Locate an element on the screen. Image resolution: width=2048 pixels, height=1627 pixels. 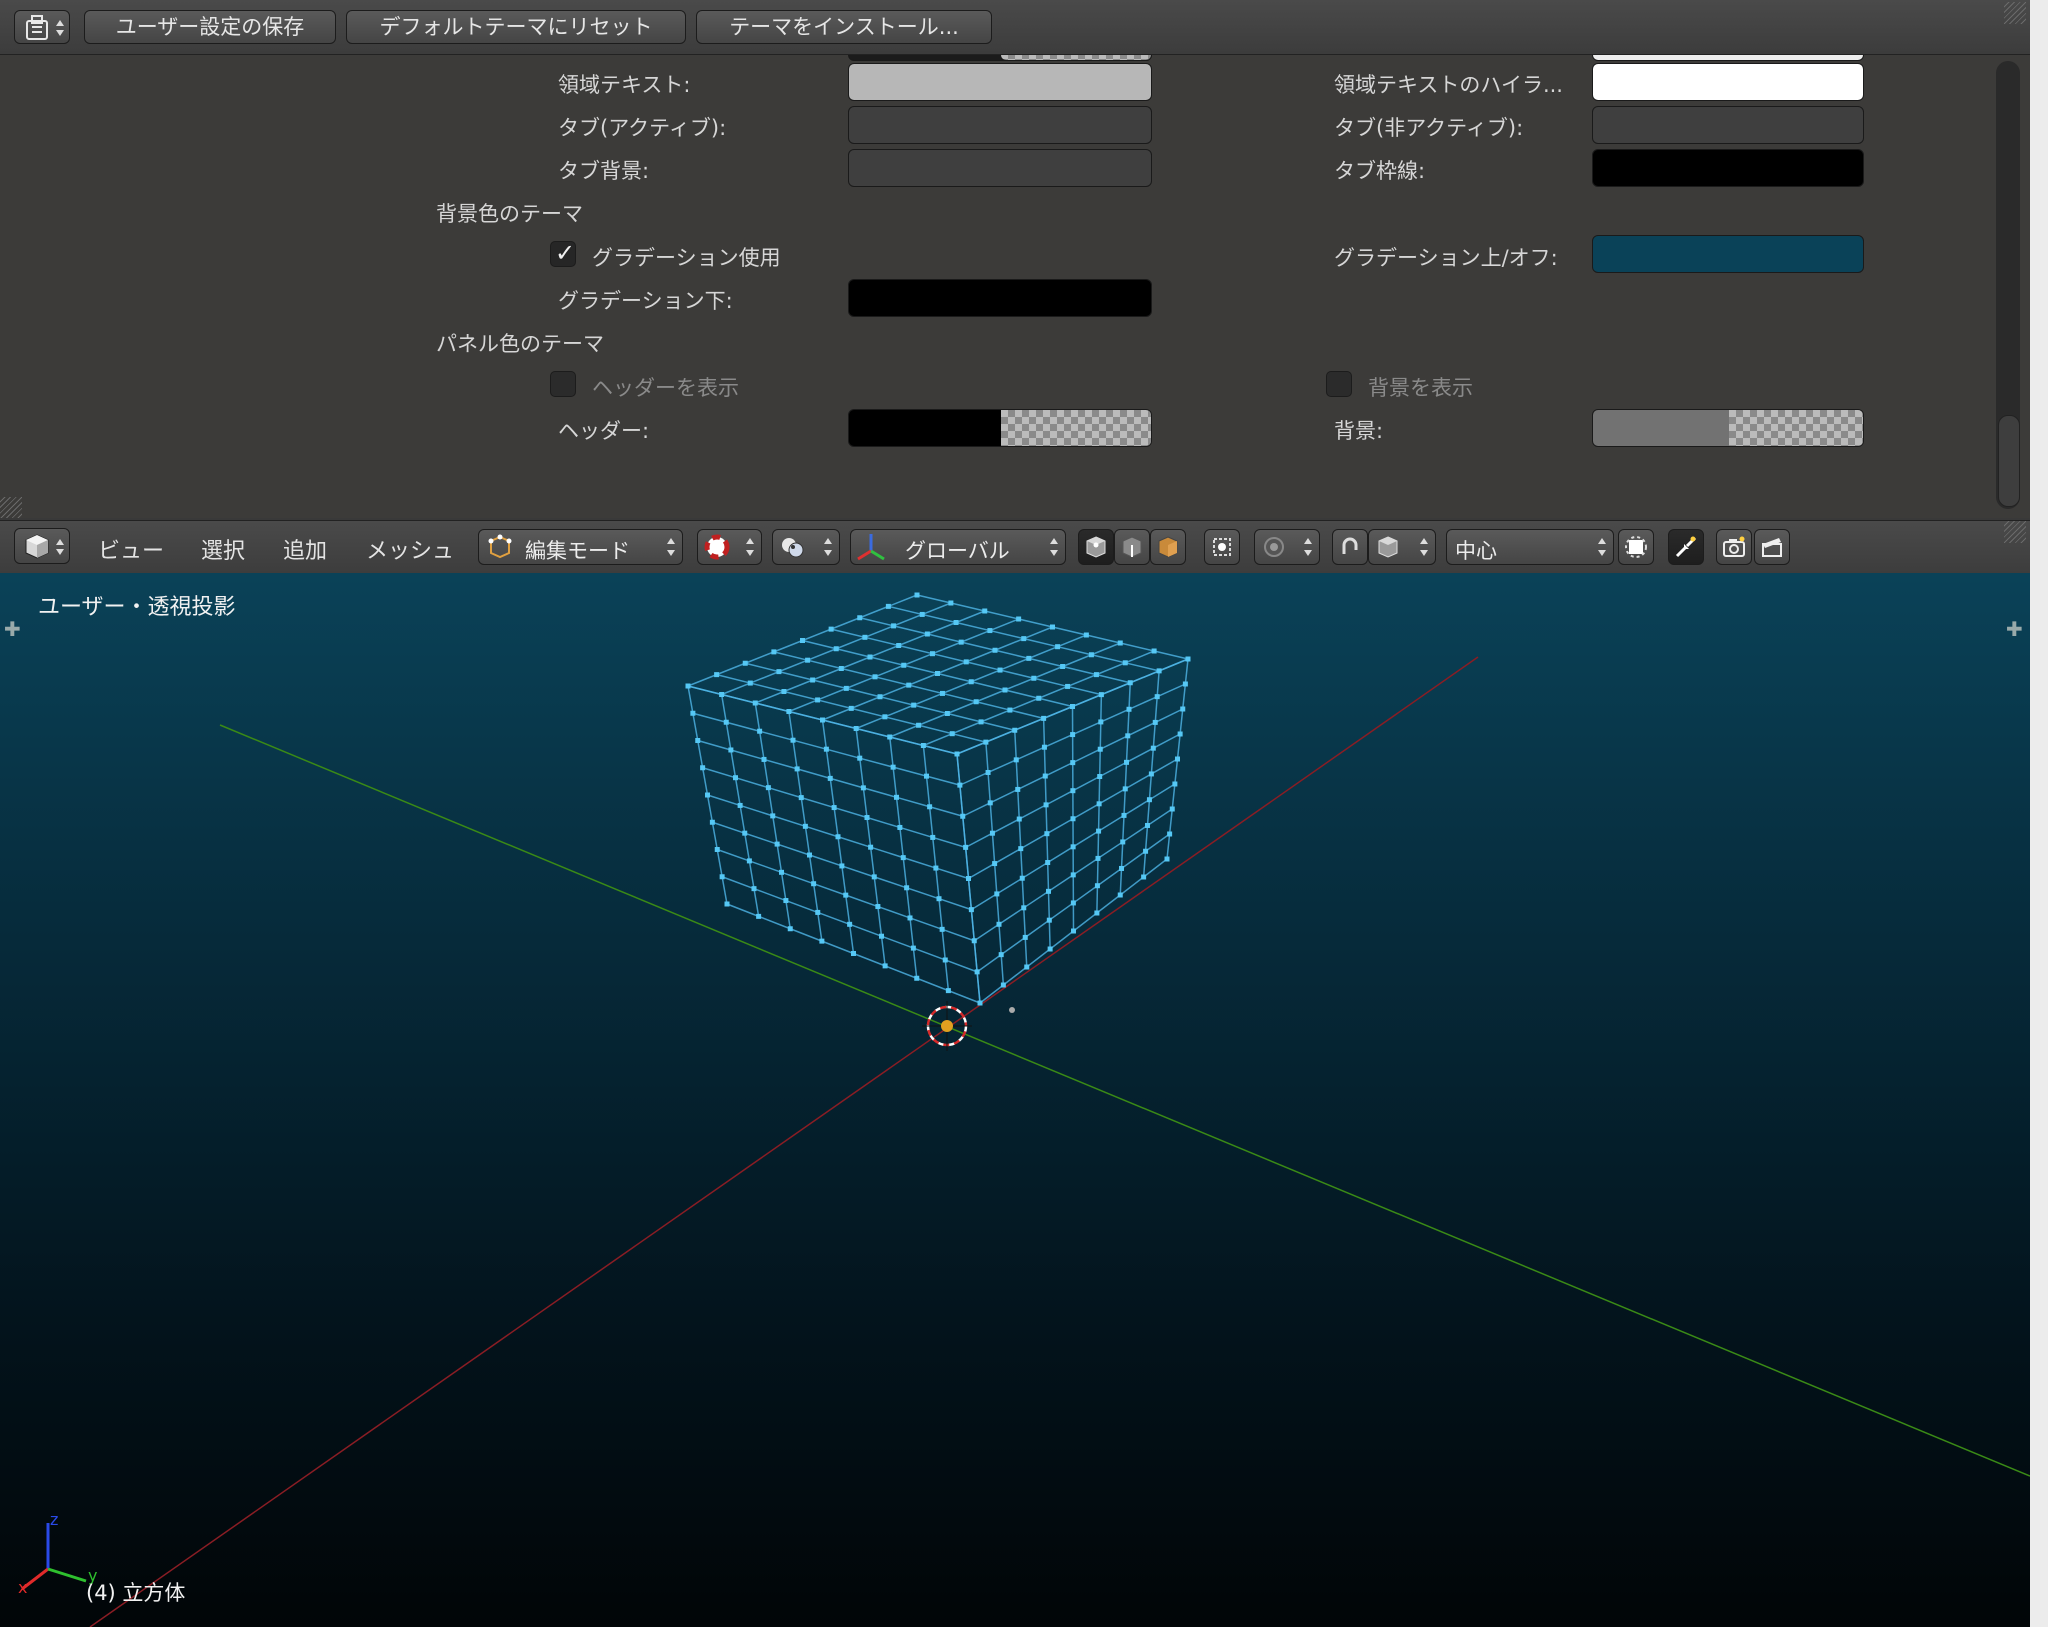
add-menu: 追加 is located at coordinates (305, 549).